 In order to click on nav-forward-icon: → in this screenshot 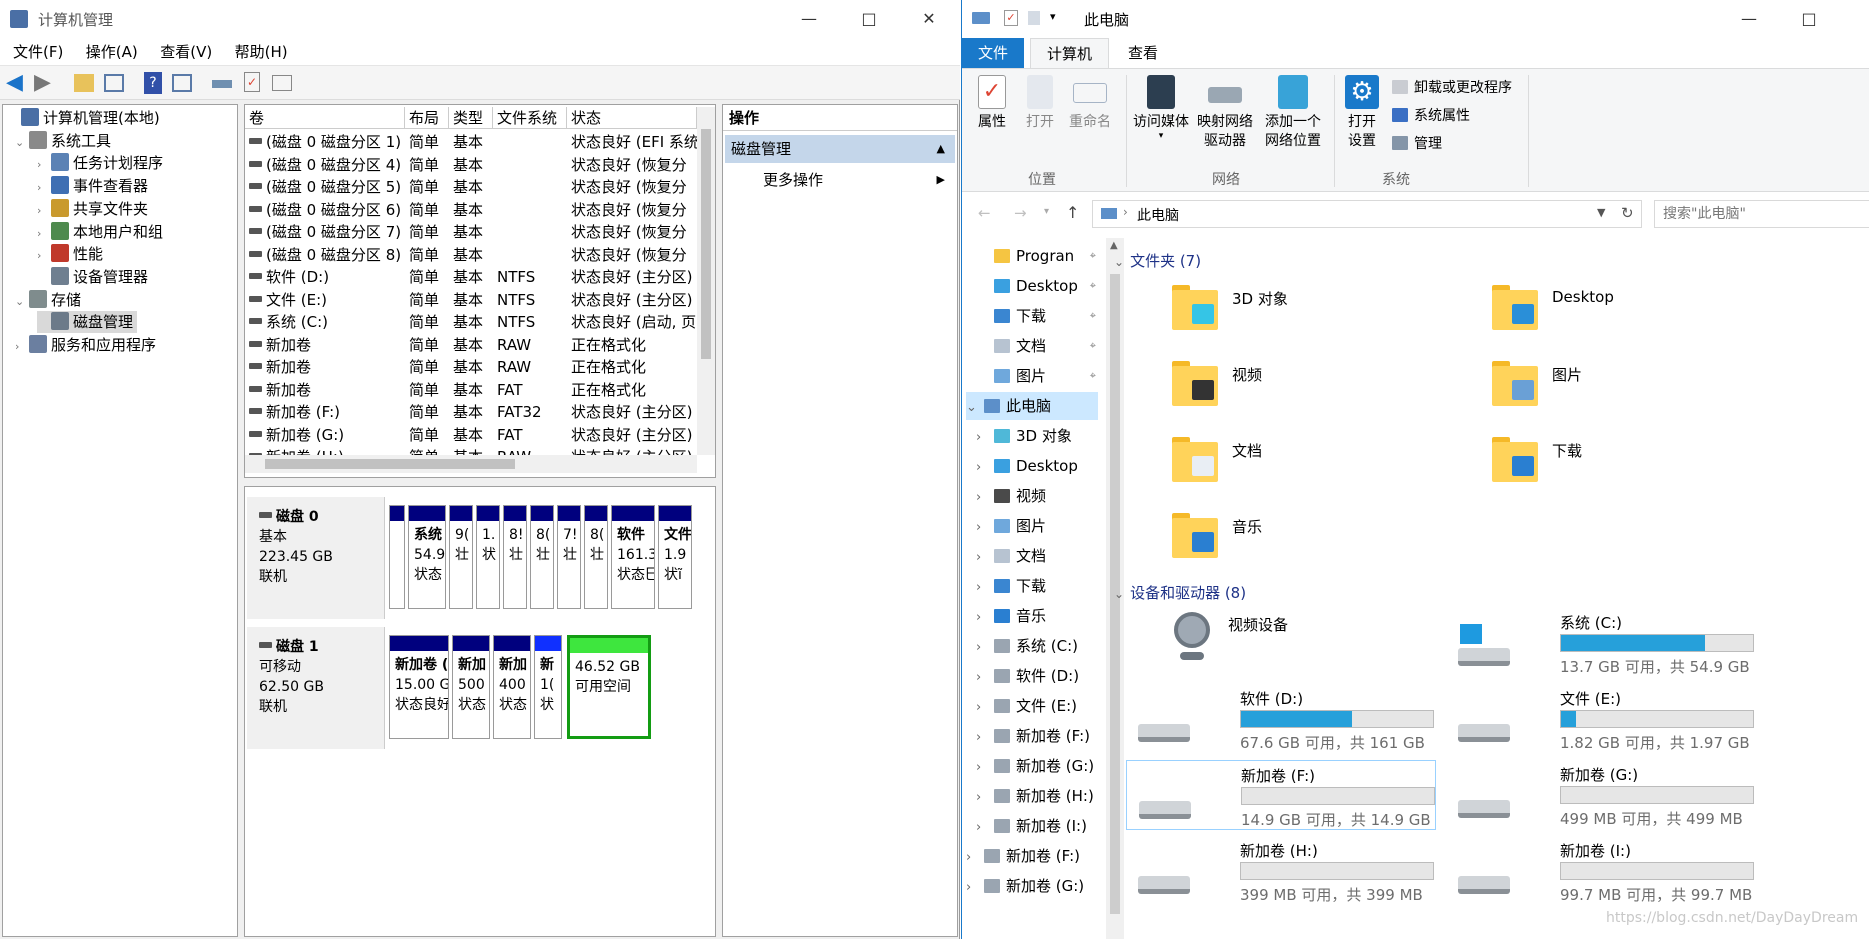, I will do `click(1020, 213)`.